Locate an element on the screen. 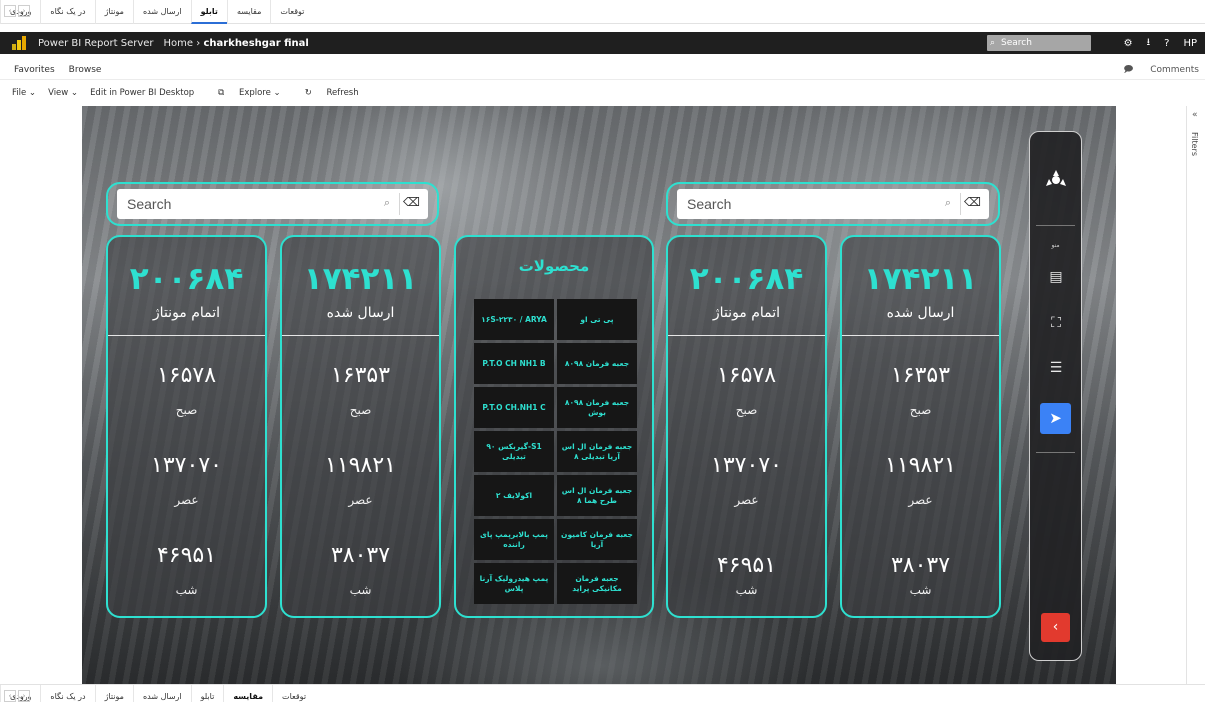 This screenshot has height=702, width=1205. product-cell: گیربکس ۹۰-S1 تبدیلی is located at coordinates (514, 451).